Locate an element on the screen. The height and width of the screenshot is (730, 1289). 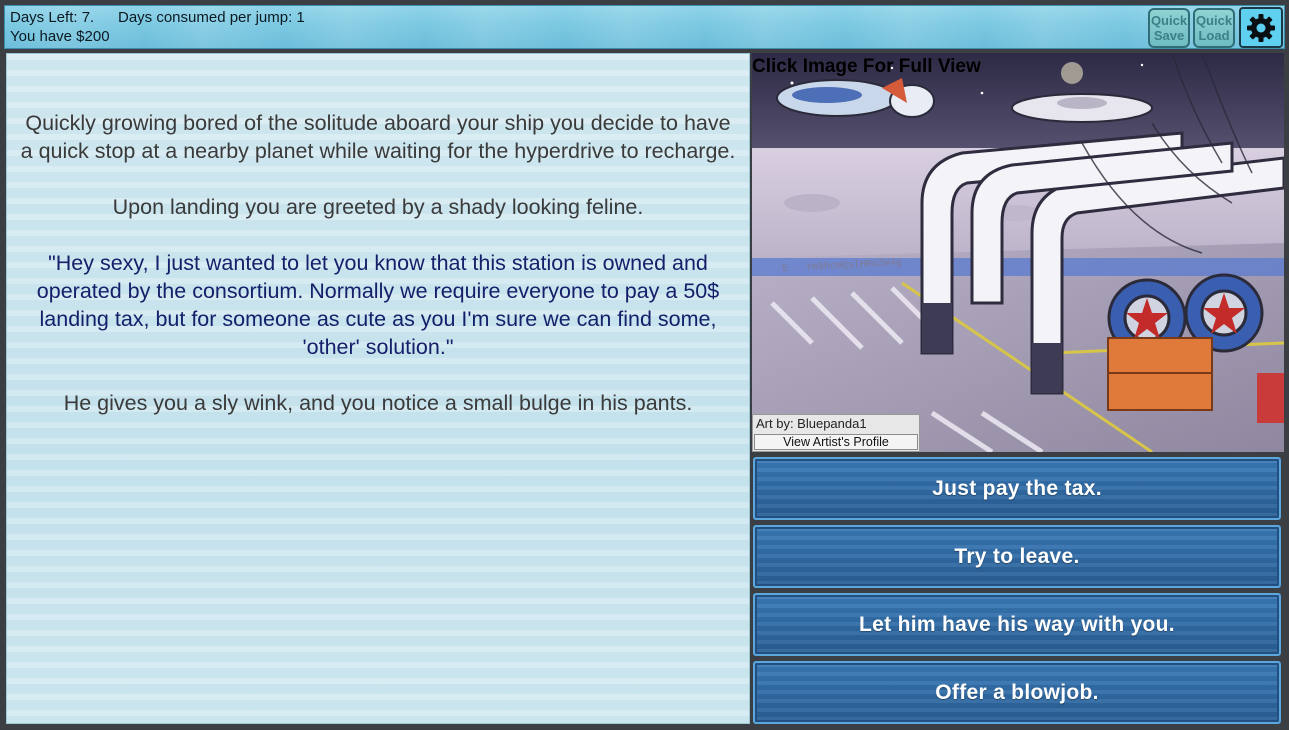
quick-load-button: Quick Load is located at coordinates (1214, 28).